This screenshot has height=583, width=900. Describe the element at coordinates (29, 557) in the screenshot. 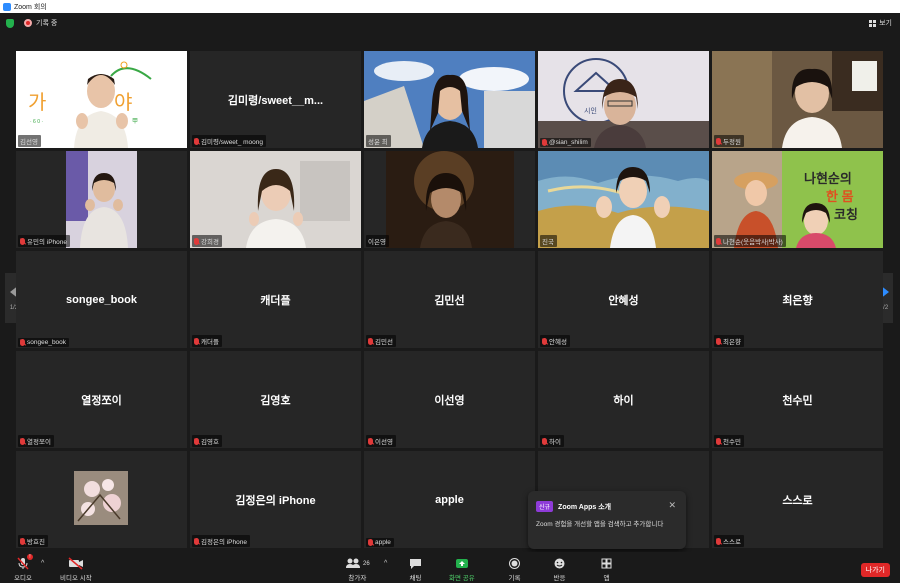

I see `audio-alert-badge: !` at that location.